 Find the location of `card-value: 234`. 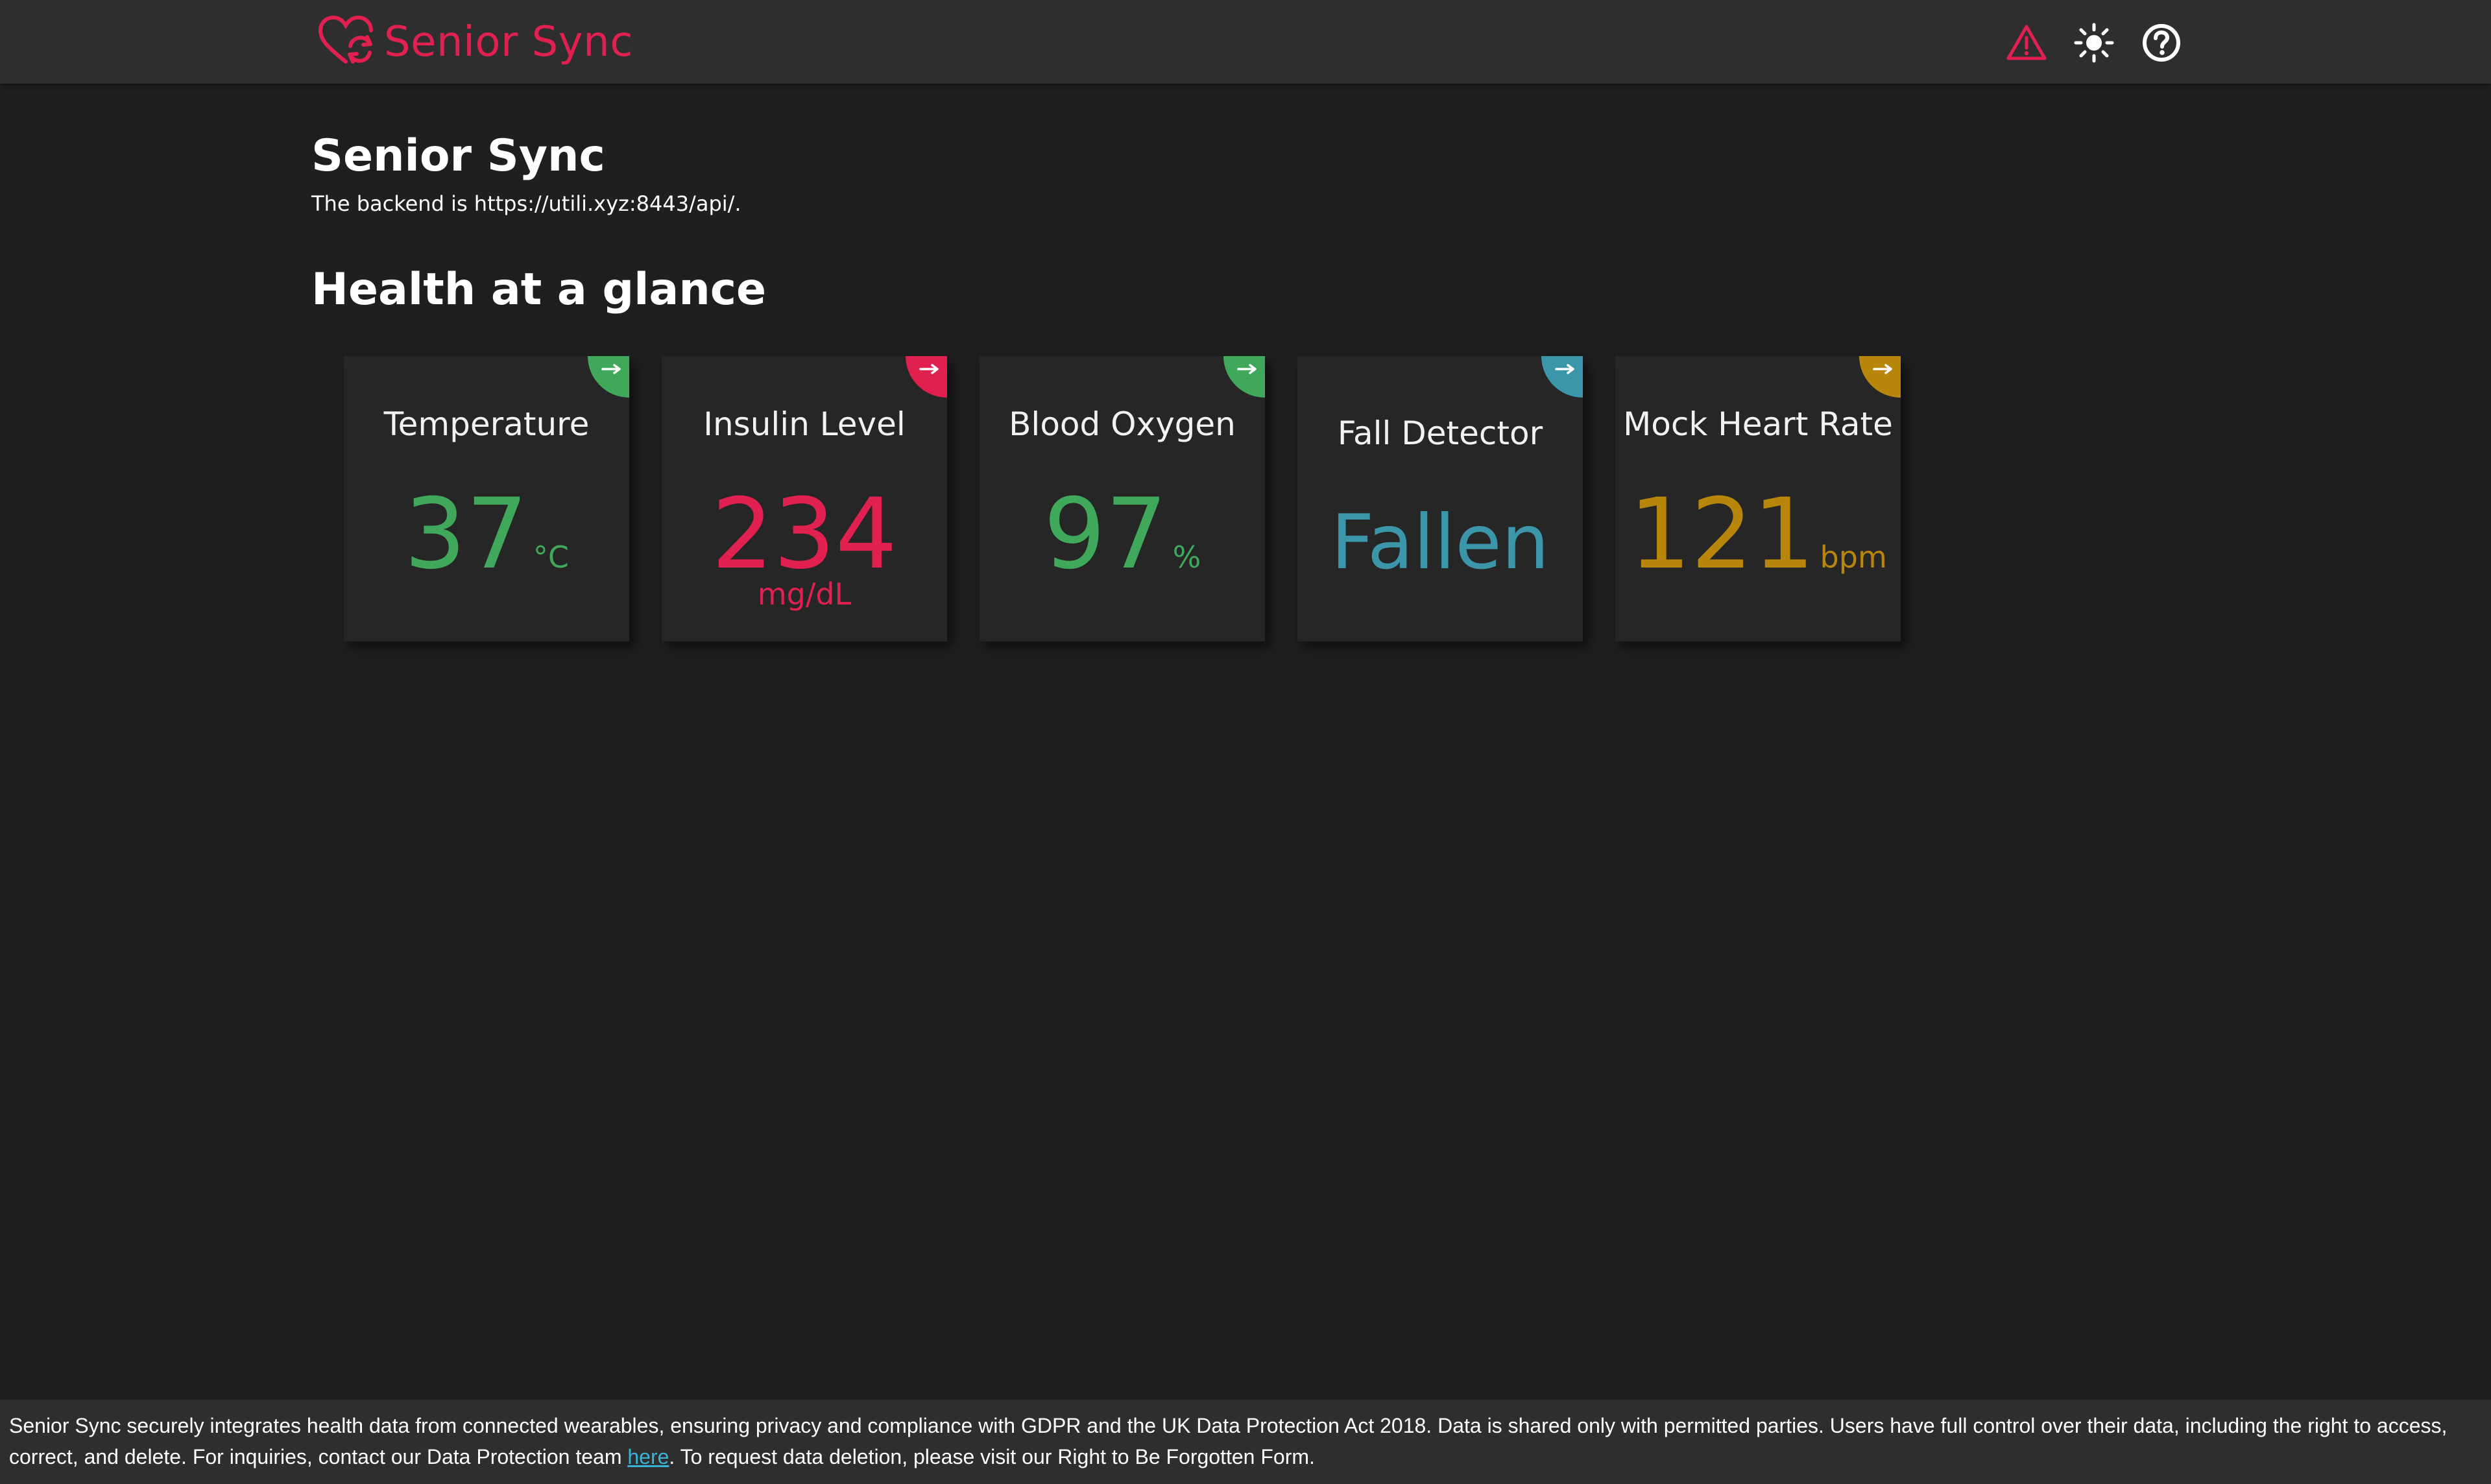

card-value: 234 is located at coordinates (804, 535).